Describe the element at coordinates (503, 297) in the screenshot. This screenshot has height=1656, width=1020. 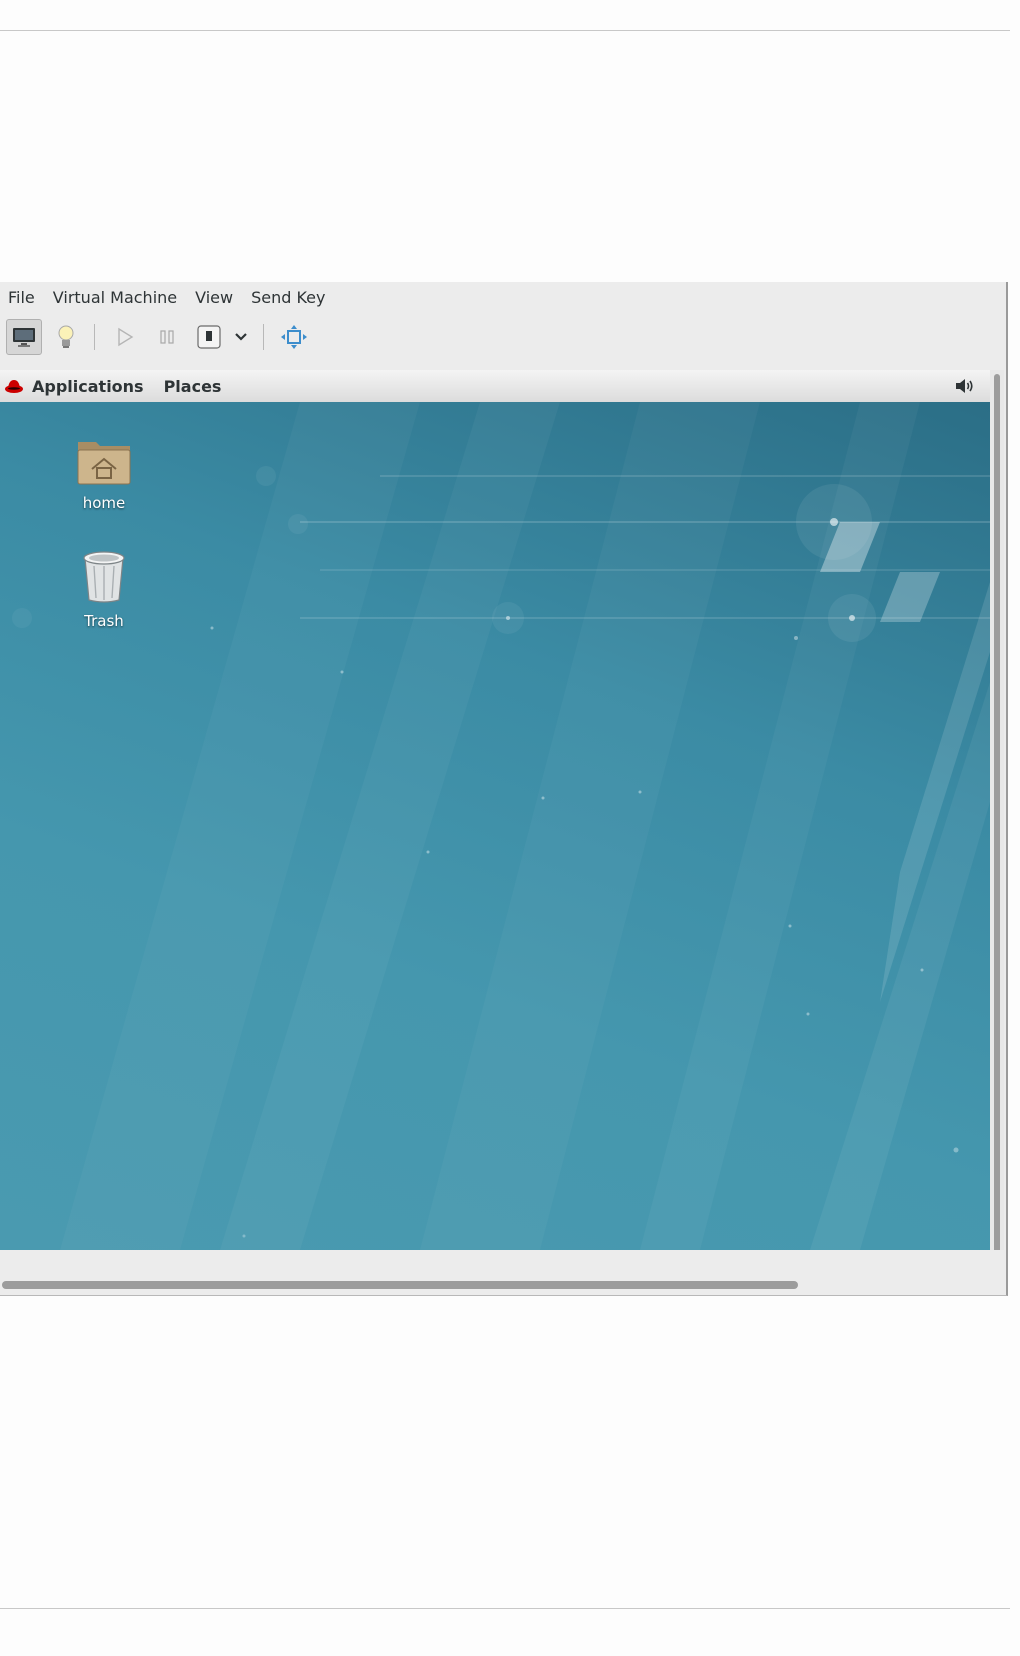
I see `menubar: File Virtual Machine View Send Key` at that location.